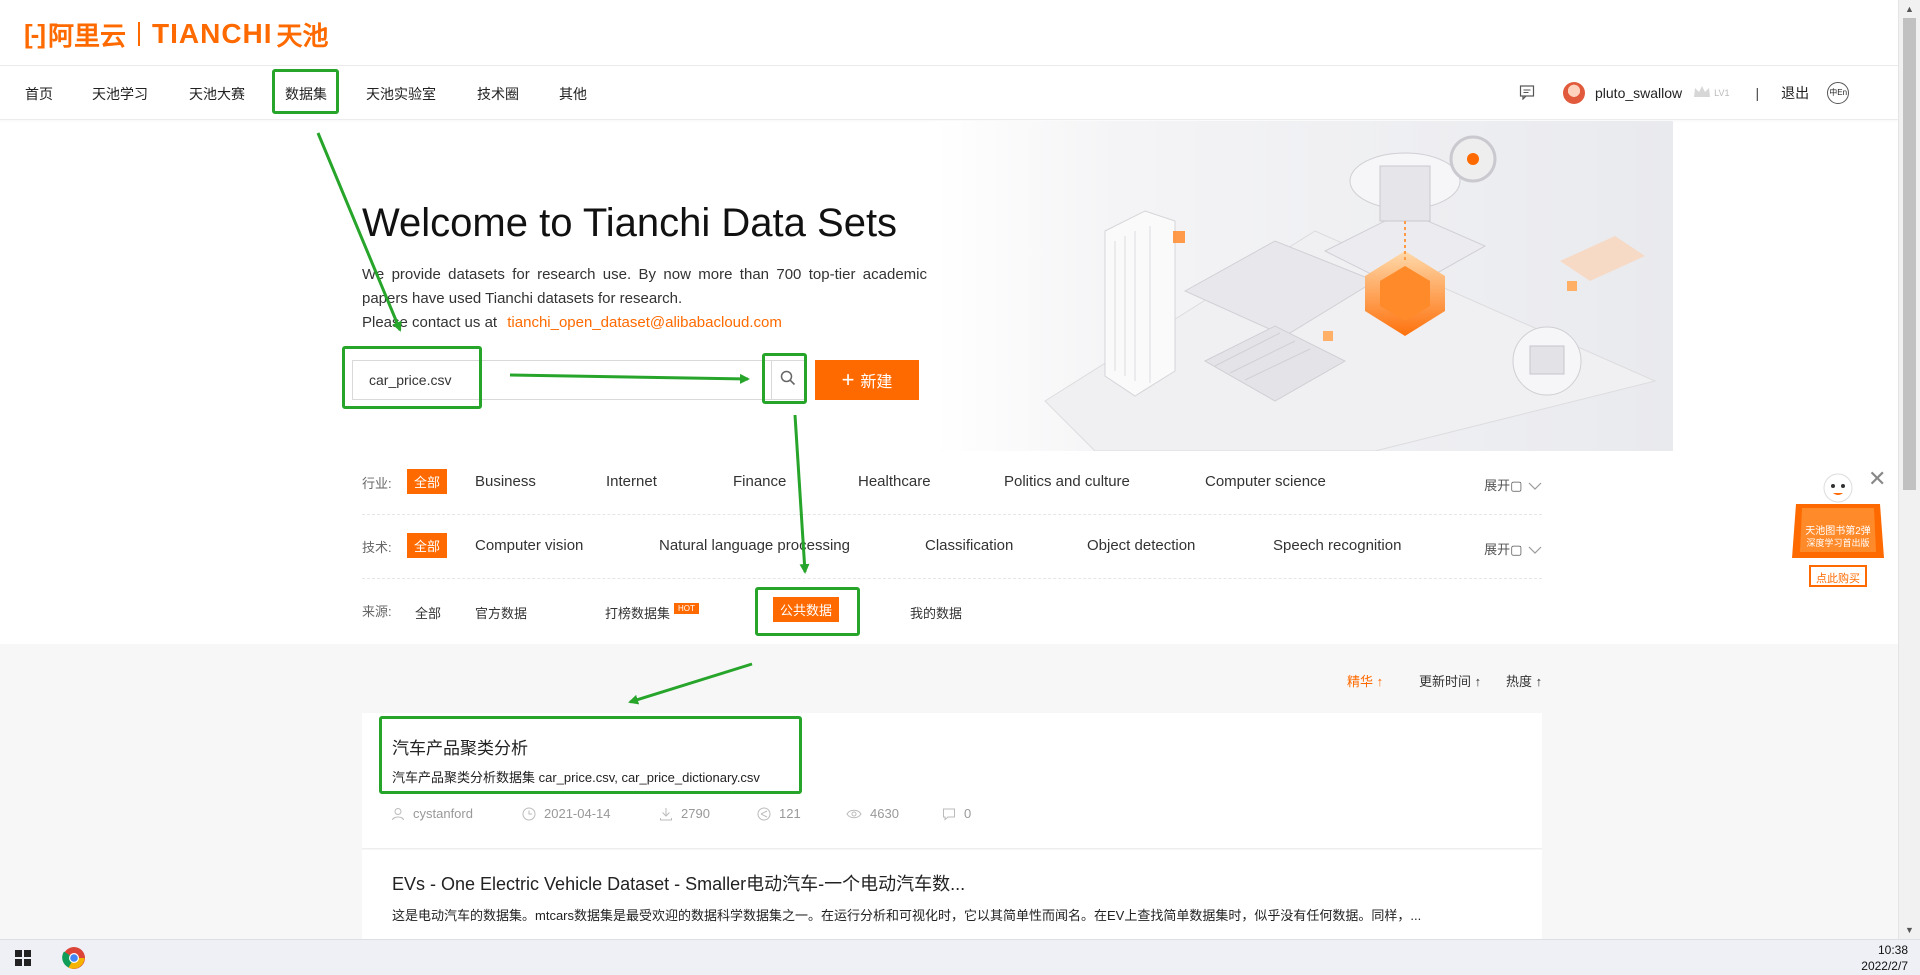 This screenshot has height=975, width=1920. Describe the element at coordinates (949, 814) in the screenshot. I see `comment-icon` at that location.